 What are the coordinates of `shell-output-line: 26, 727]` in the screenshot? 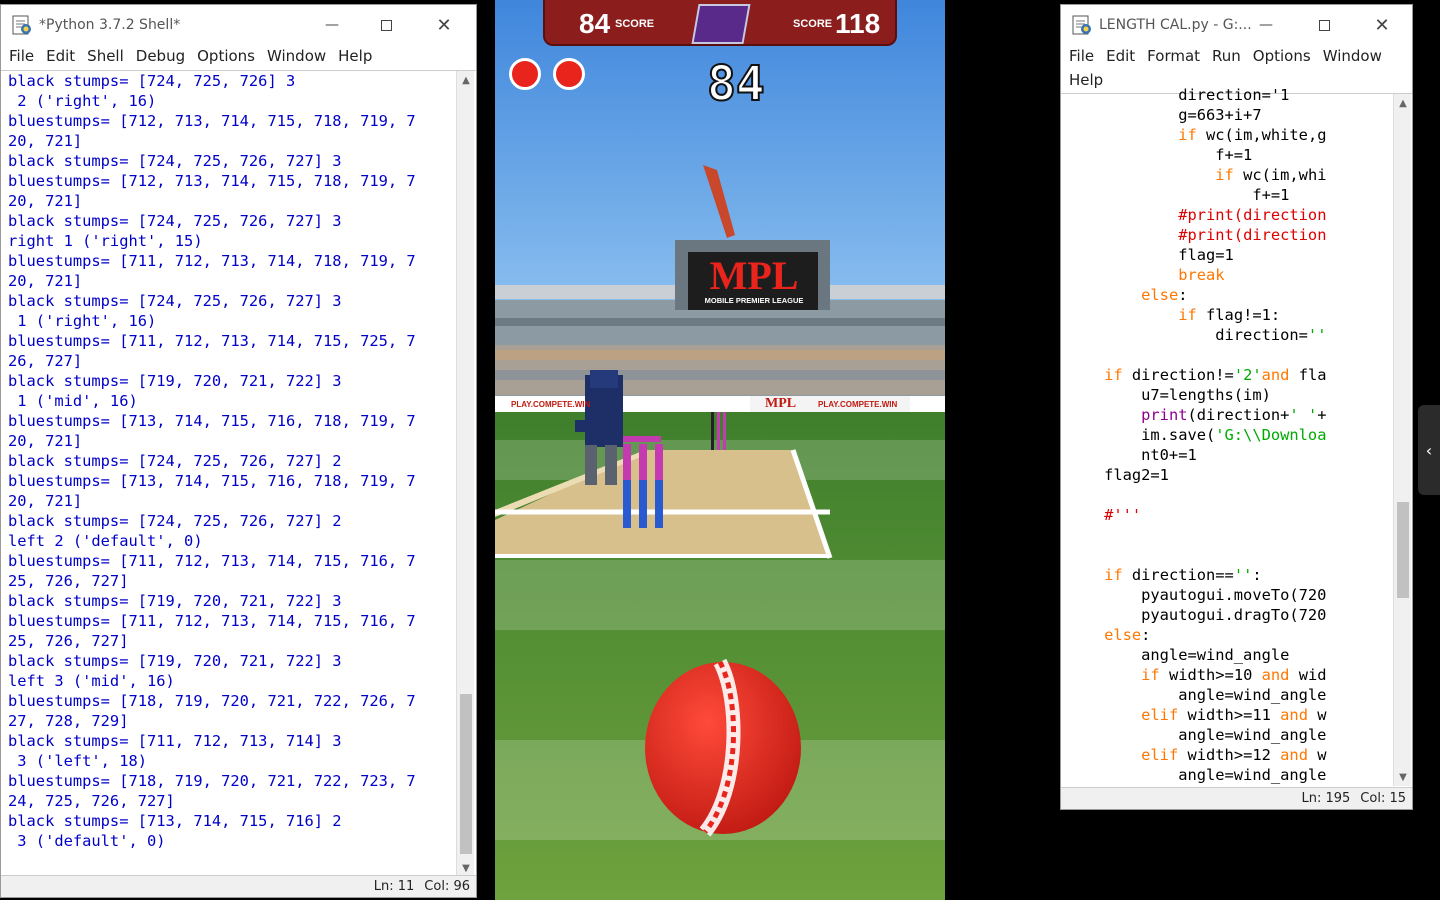 It's located at (45, 361).